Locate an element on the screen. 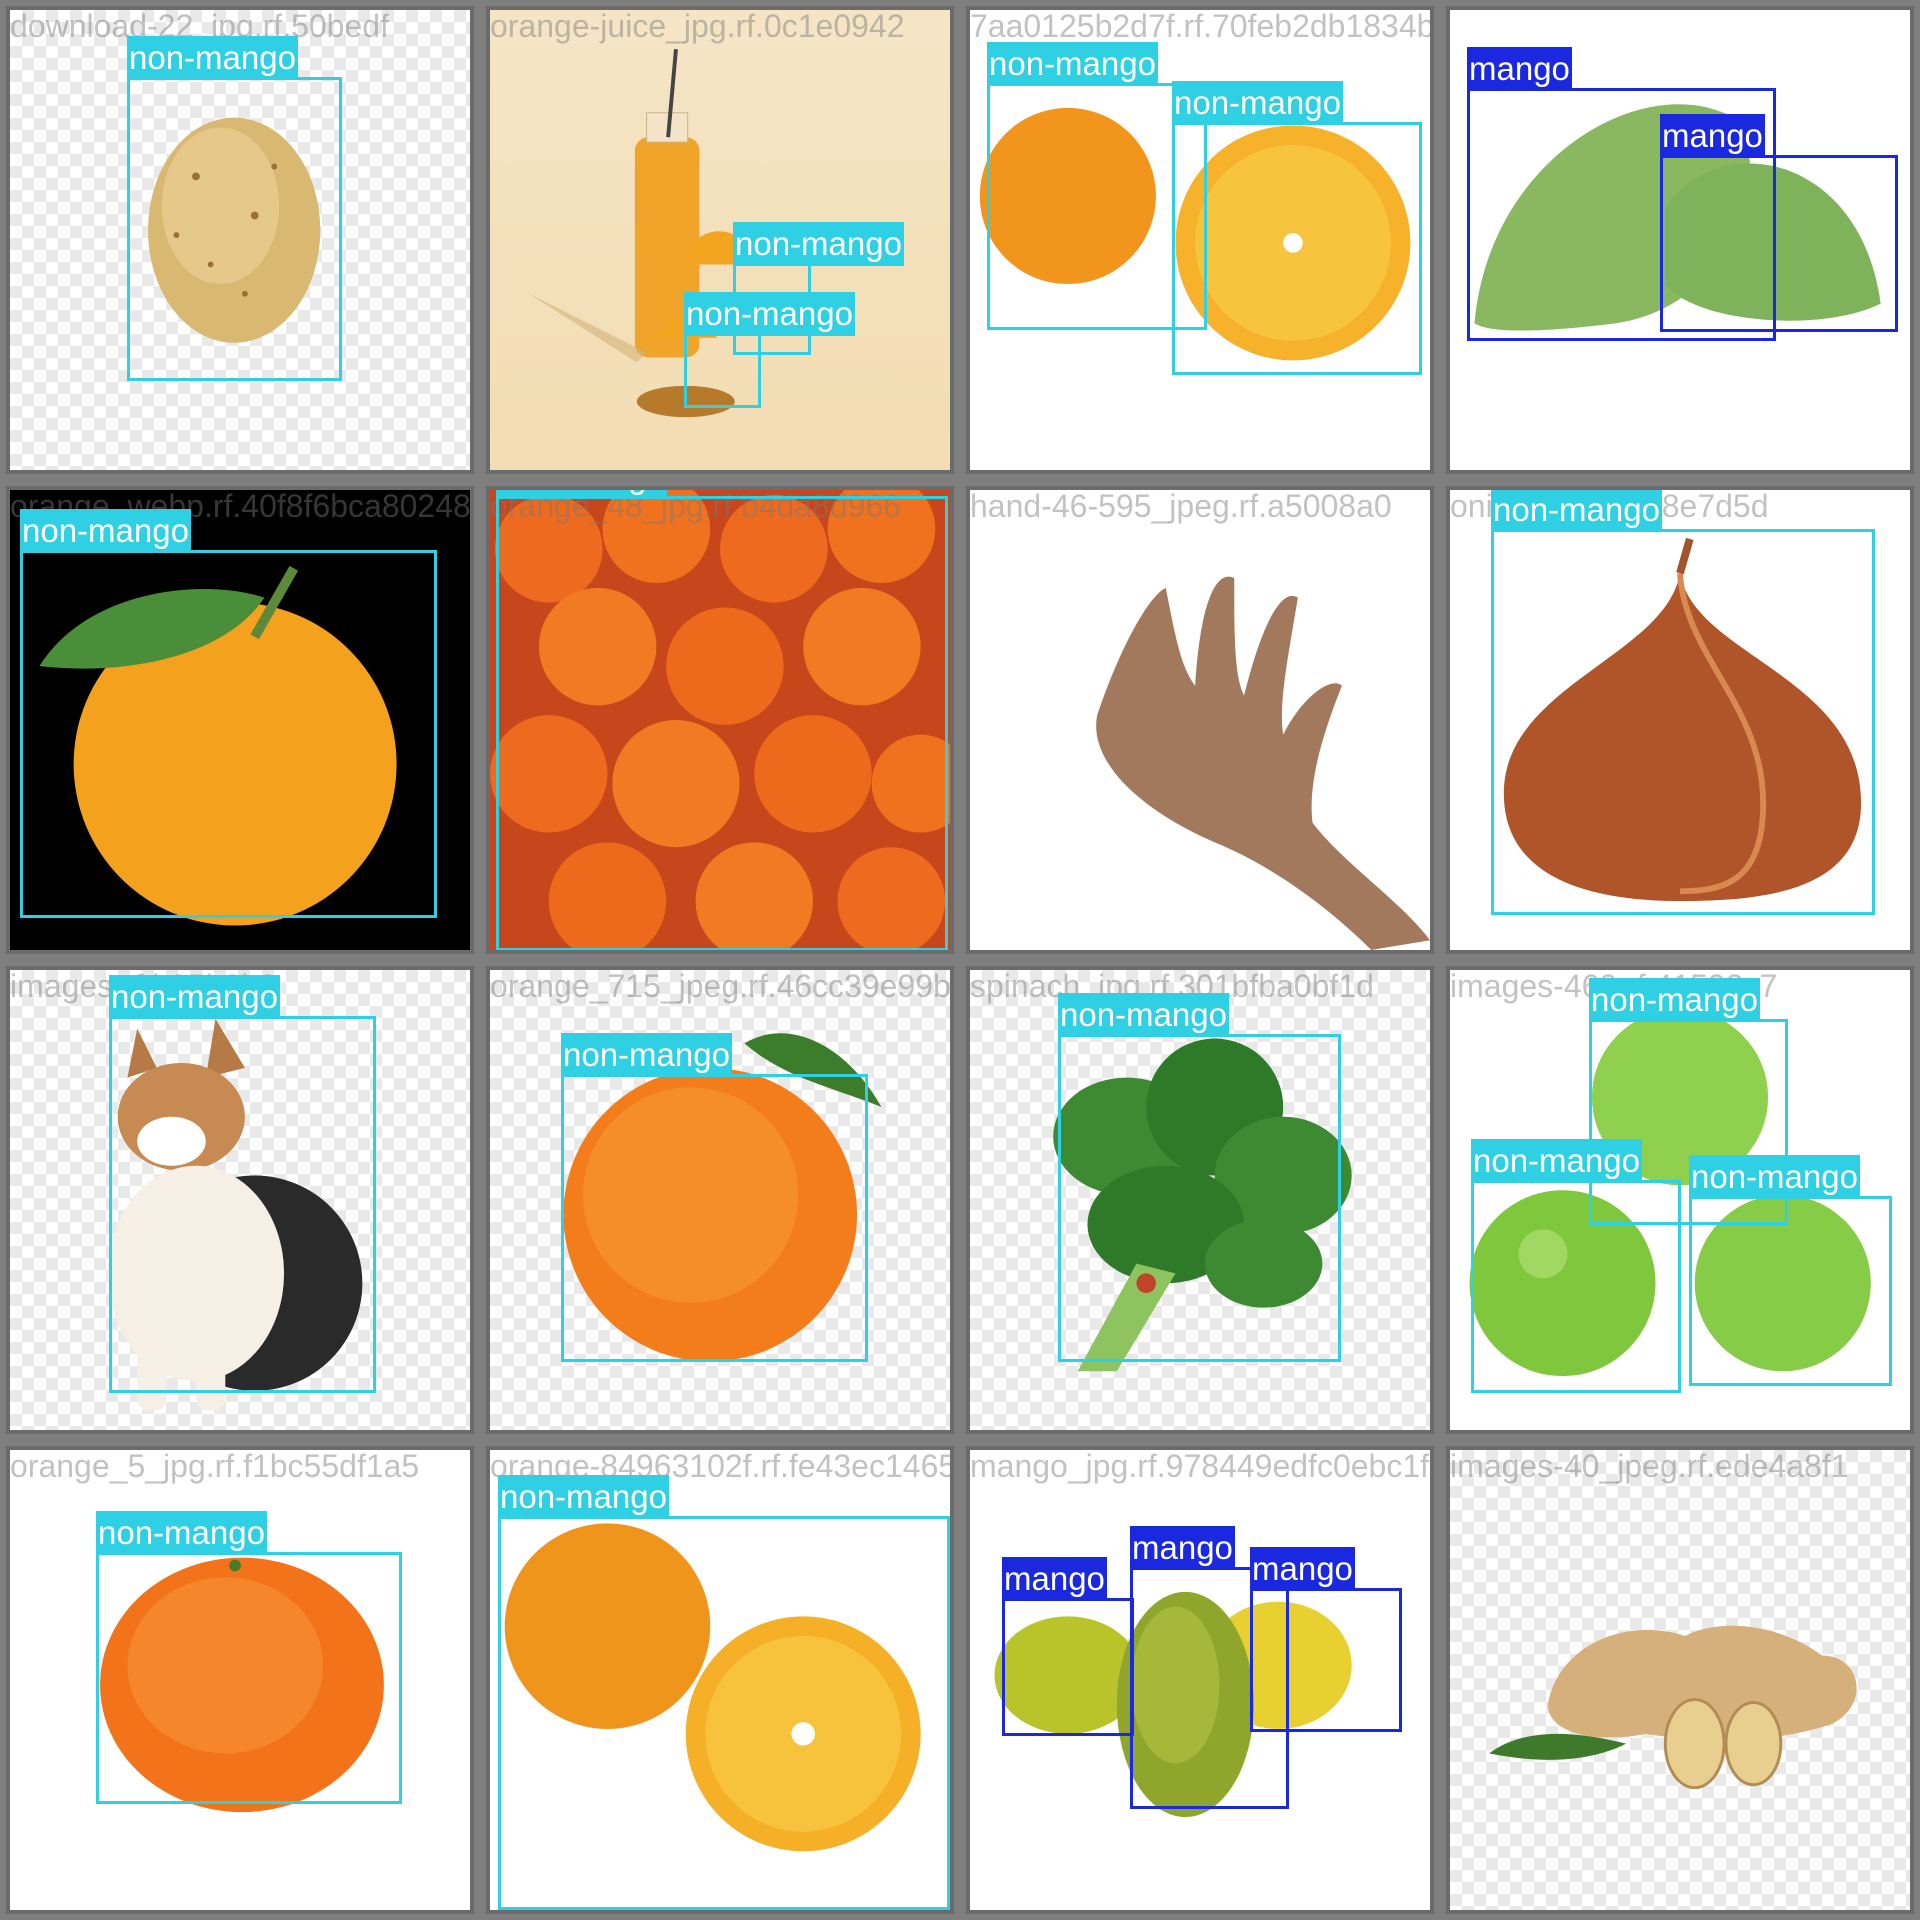  tile-onion: onion_jpeg.rf.68e7d5d non-mango is located at coordinates (1680, 720).